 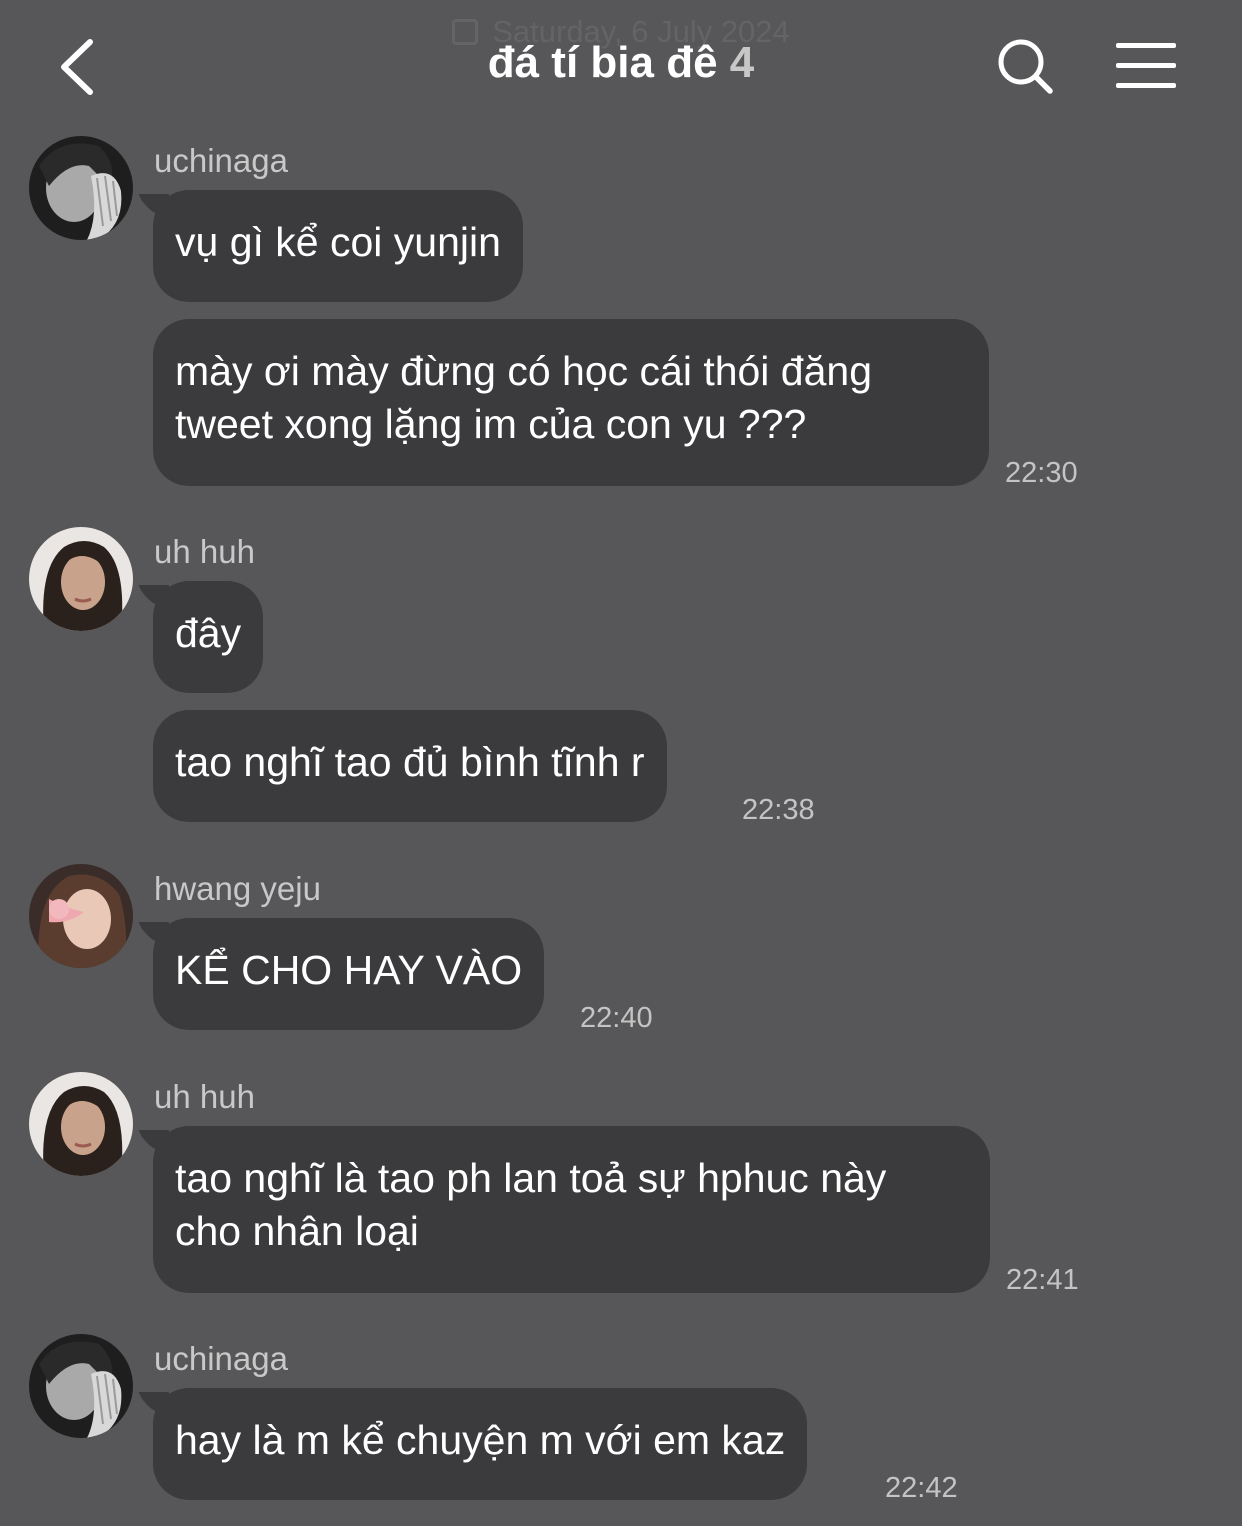 I want to click on chat-header: đá tí bia đê 4, so click(x=621, y=67).